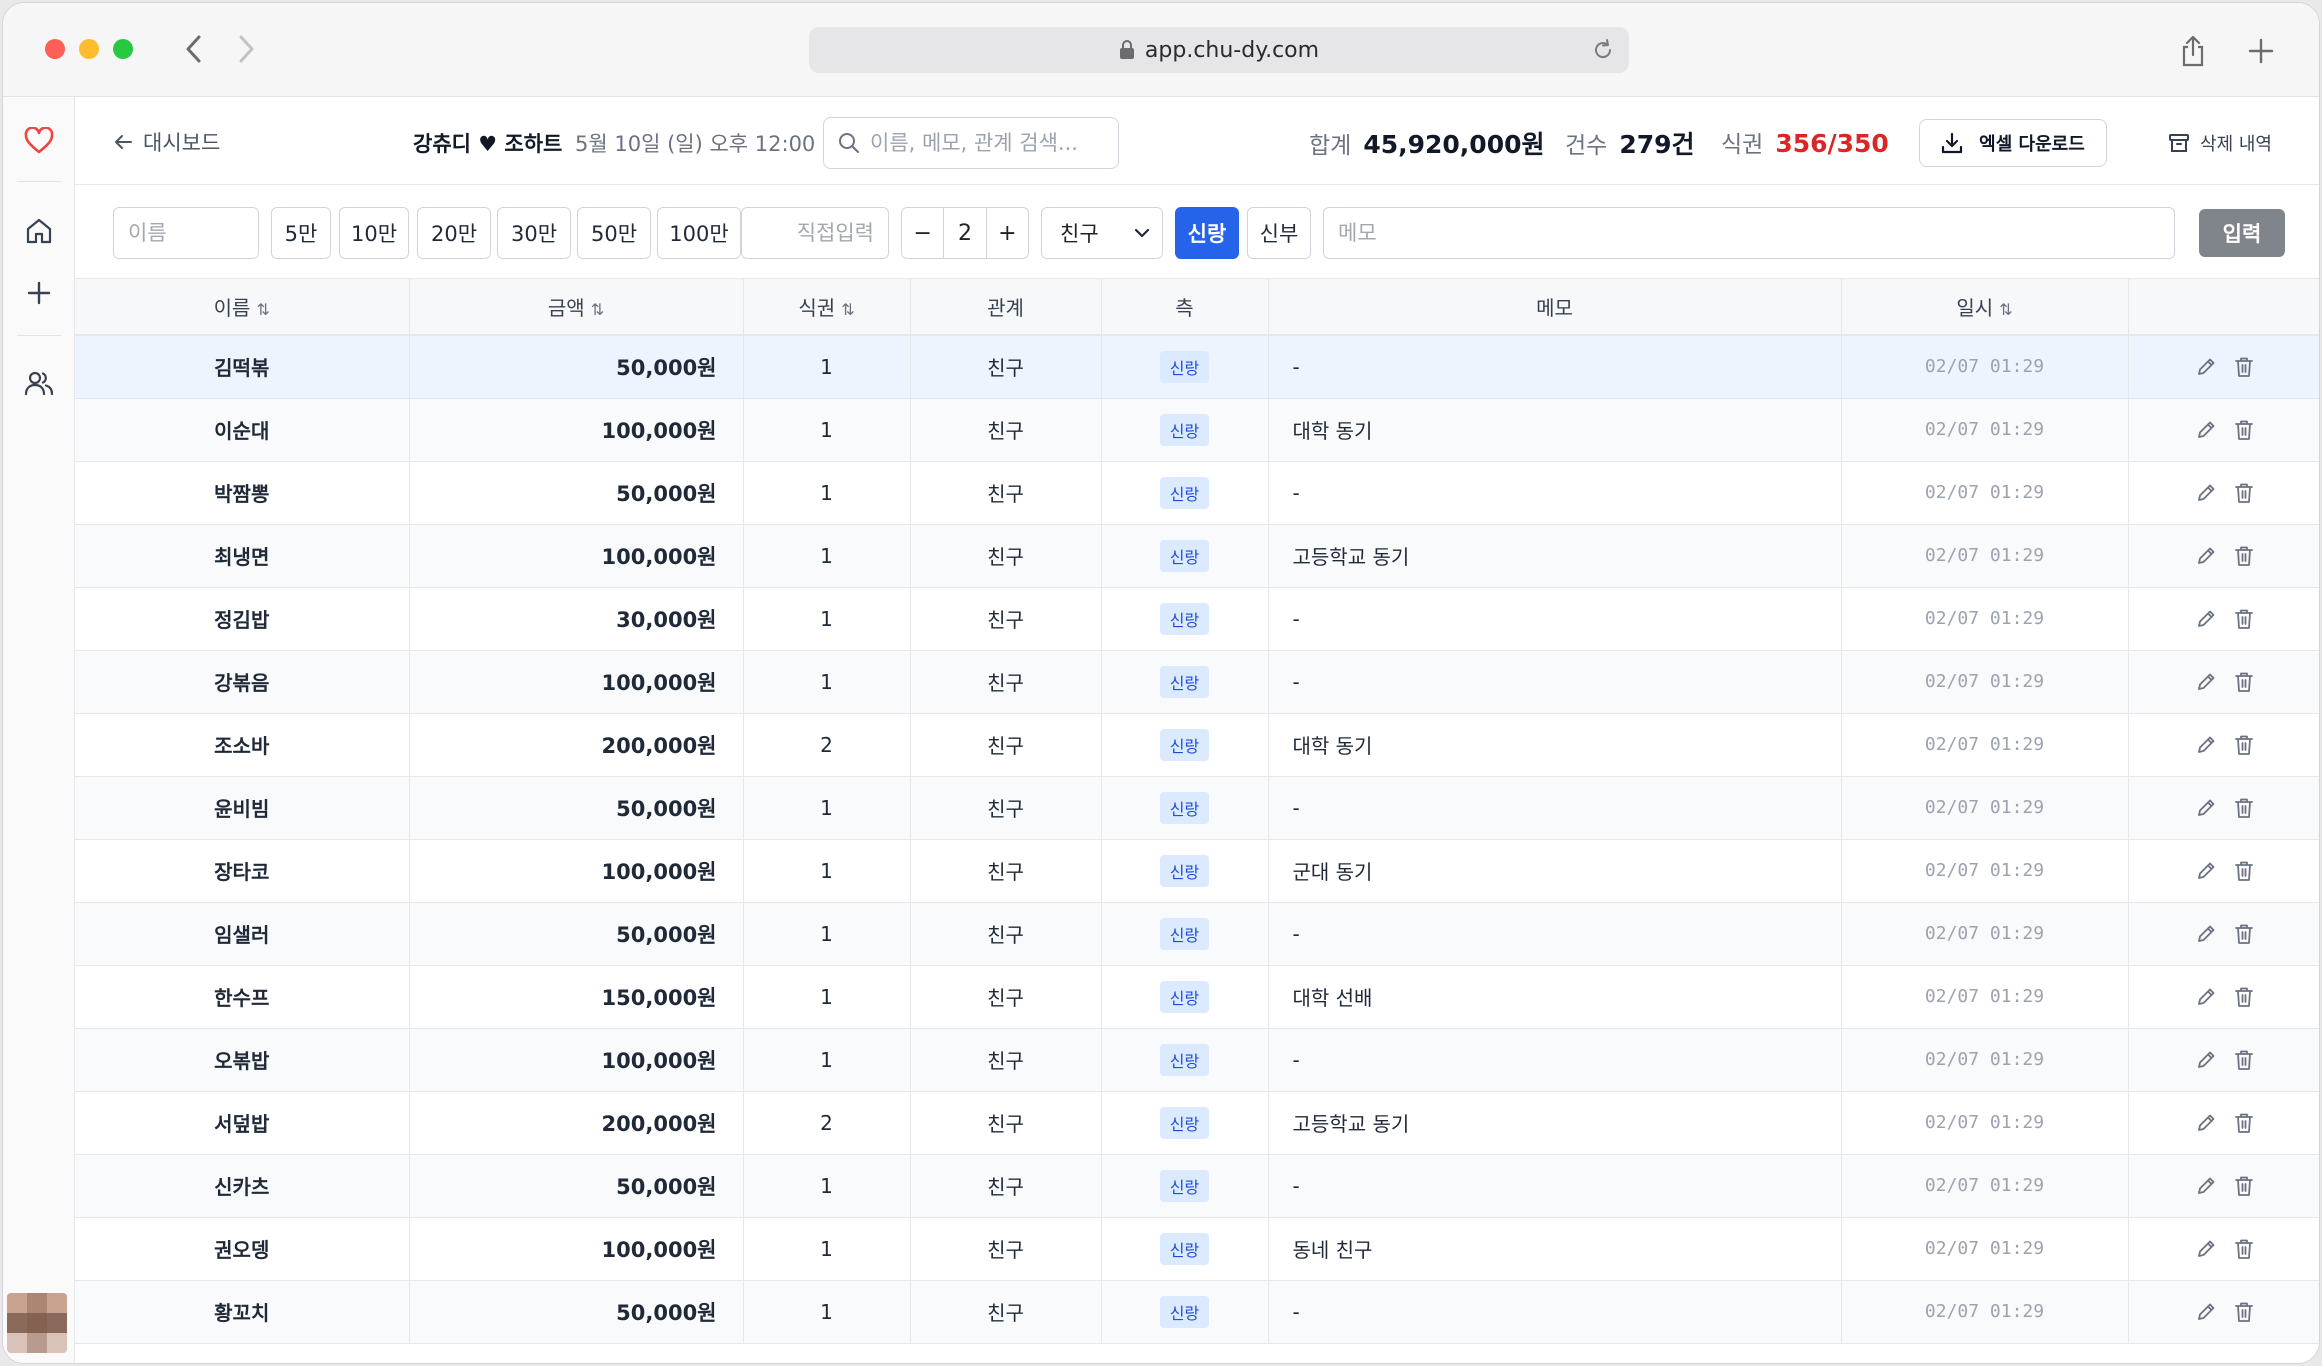 This screenshot has width=2322, height=1366. What do you see at coordinates (1197, 430) in the screenshot?
I see `table-row: 이순대 100,000원 1 친구 신랑 대학 동기 02/07 01:29` at bounding box center [1197, 430].